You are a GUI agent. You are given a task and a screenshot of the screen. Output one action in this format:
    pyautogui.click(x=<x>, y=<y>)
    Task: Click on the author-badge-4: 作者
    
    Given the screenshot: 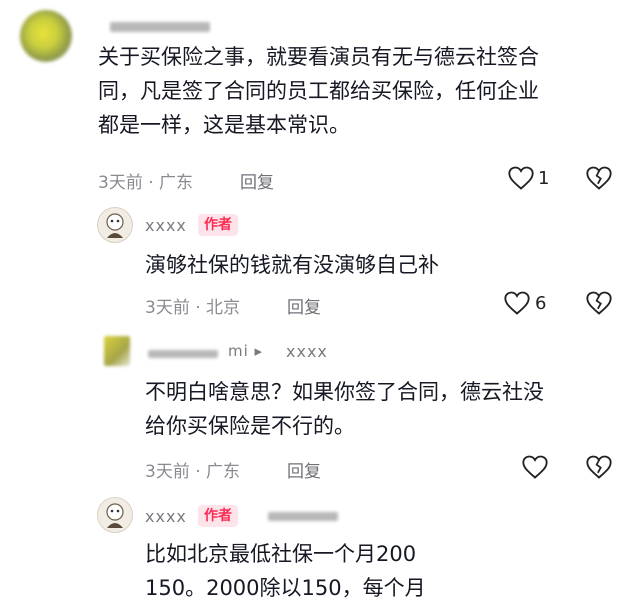 What is the action you would take?
    pyautogui.click(x=218, y=516)
    